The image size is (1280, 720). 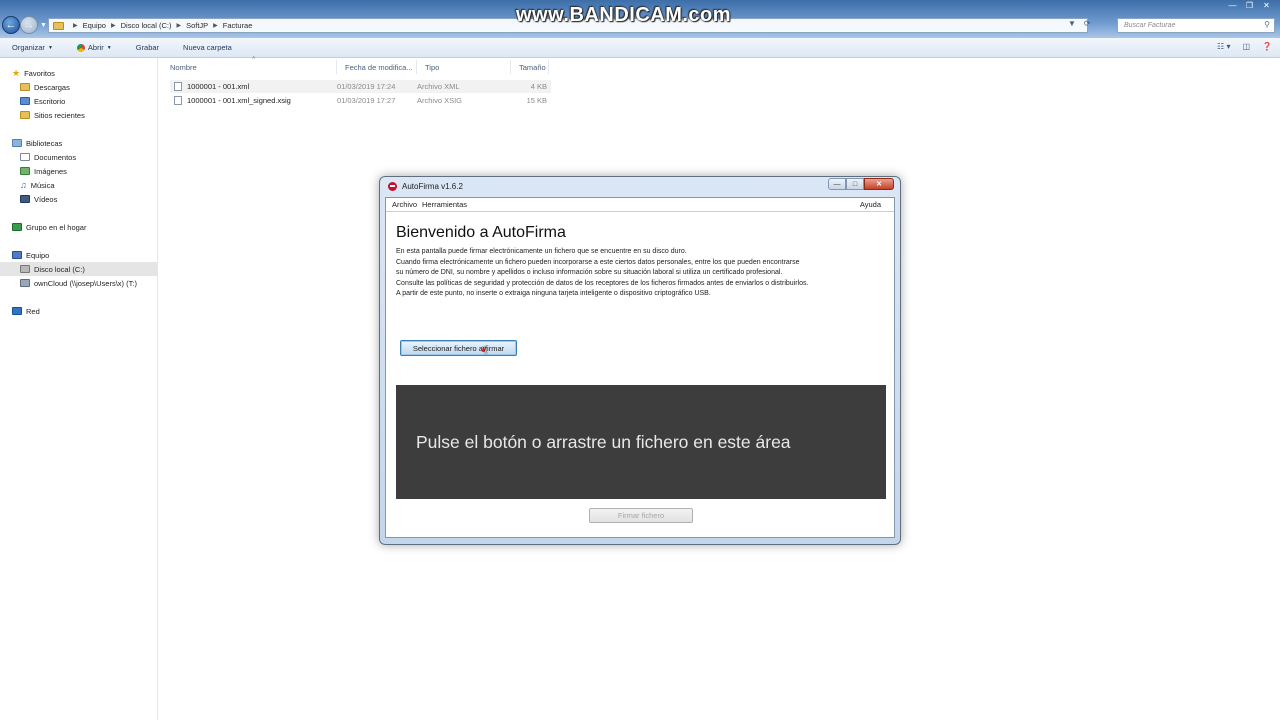 What do you see at coordinates (23, 185) in the screenshot?
I see `music-icon: ♫` at bounding box center [23, 185].